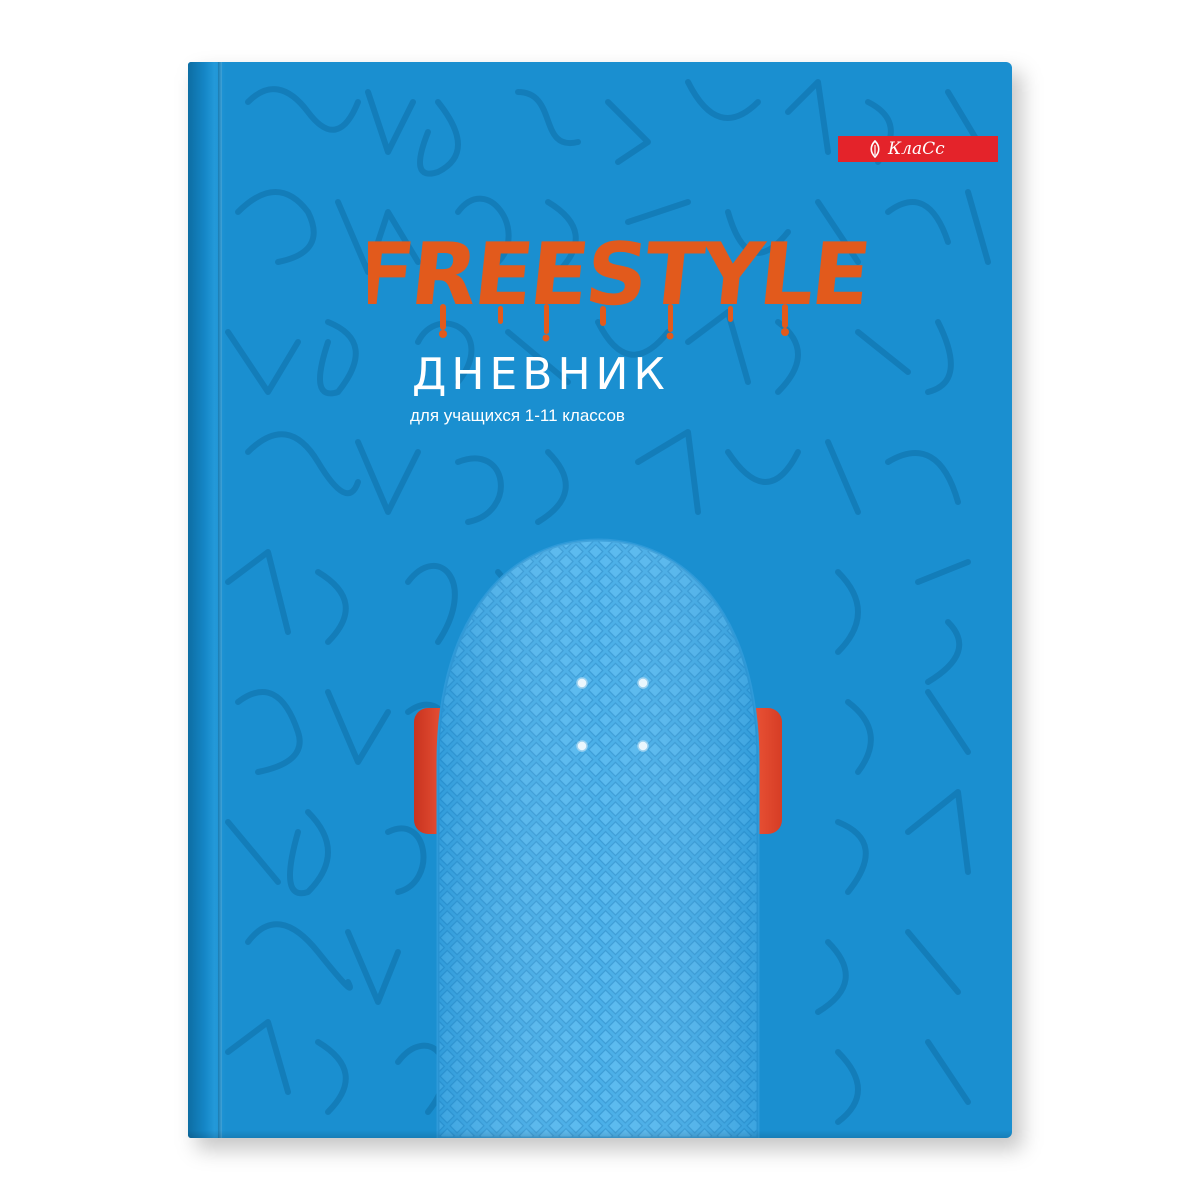 The image size is (1200, 1200). What do you see at coordinates (541, 374) in the screenshot?
I see `diary-title: ДНЕВНИК` at bounding box center [541, 374].